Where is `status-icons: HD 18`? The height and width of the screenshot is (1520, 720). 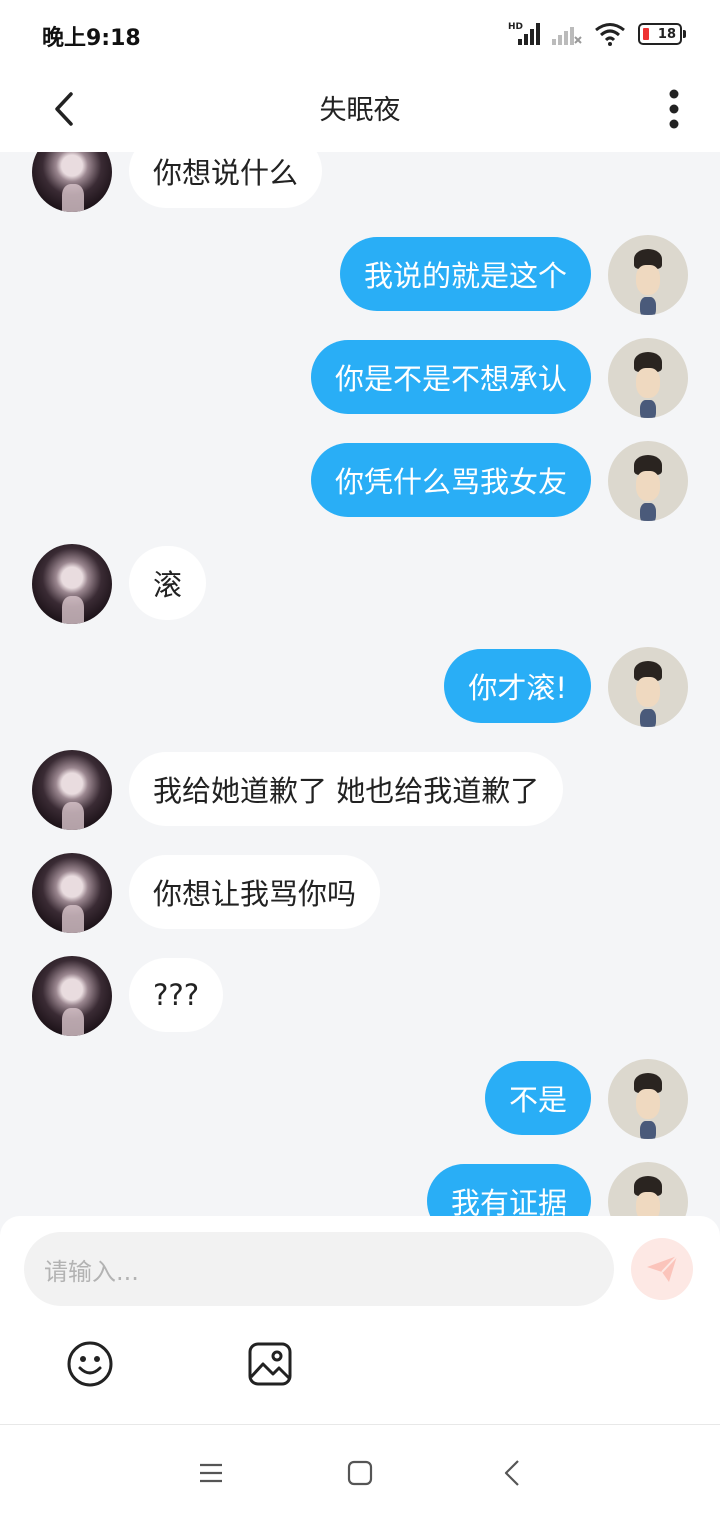 status-icons: HD 18 is located at coordinates (597, 34).